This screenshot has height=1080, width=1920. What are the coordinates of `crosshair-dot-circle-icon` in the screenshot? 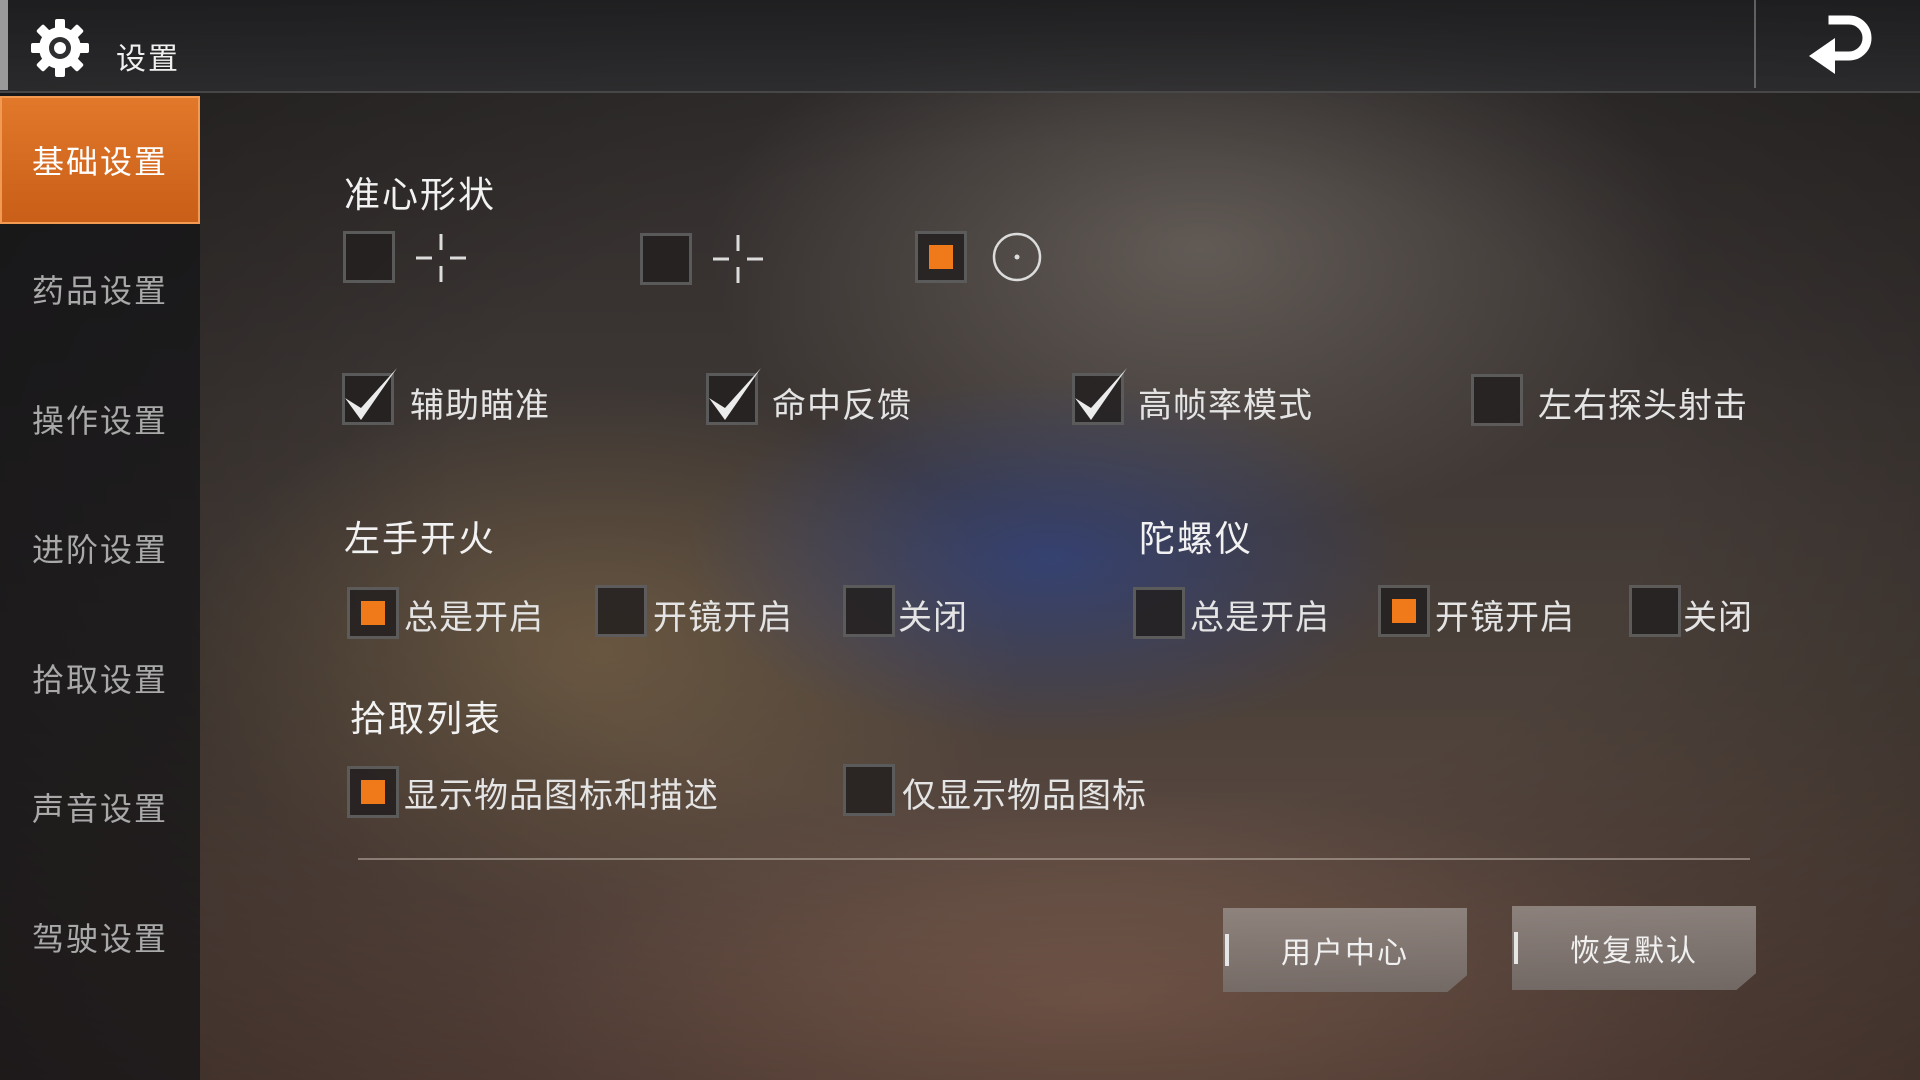 It's located at (1017, 257).